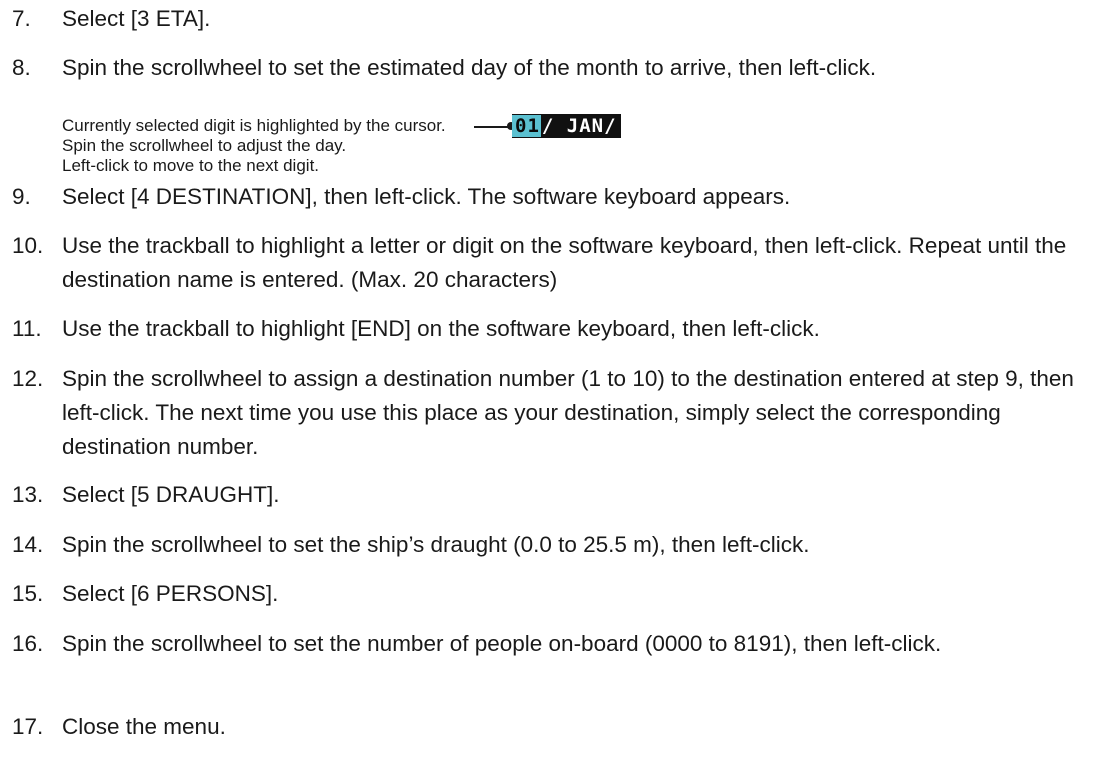  I want to click on eta-date-rest: / JAN/, so click(579, 126).